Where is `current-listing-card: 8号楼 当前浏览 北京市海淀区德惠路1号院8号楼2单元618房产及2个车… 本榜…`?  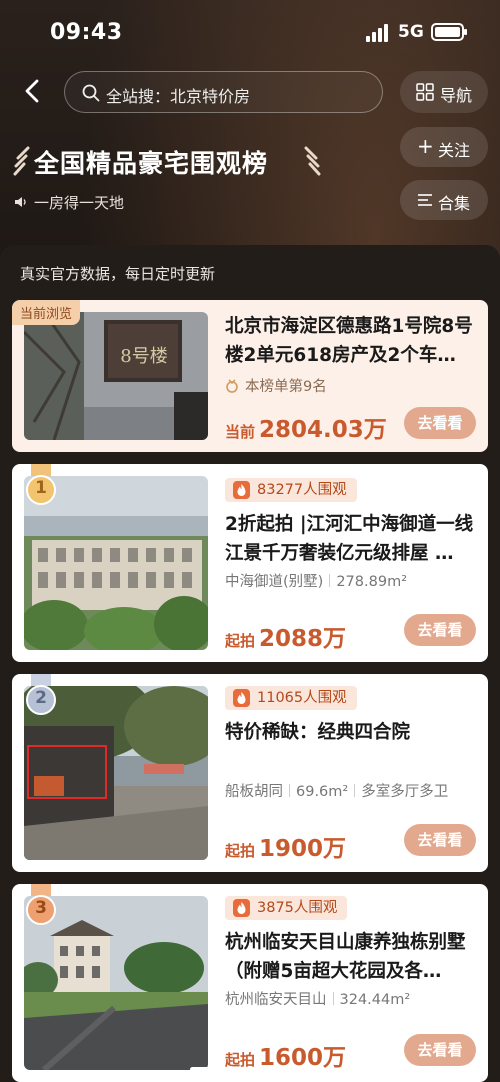
current-listing-card: 8号楼 当前浏览 北京市海淀区德惠路1号院8号楼2单元618房产及2个车… 本榜… is located at coordinates (250, 376).